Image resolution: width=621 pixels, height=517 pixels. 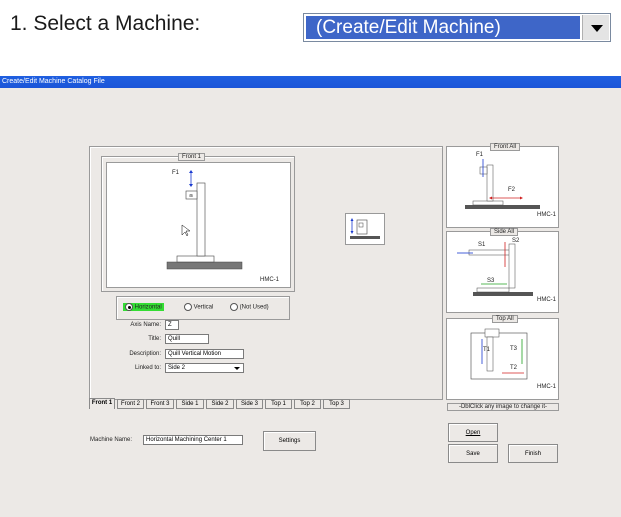 What do you see at coordinates (514, 349) in the screenshot?
I see `top-all-label-t3: T3` at bounding box center [514, 349].